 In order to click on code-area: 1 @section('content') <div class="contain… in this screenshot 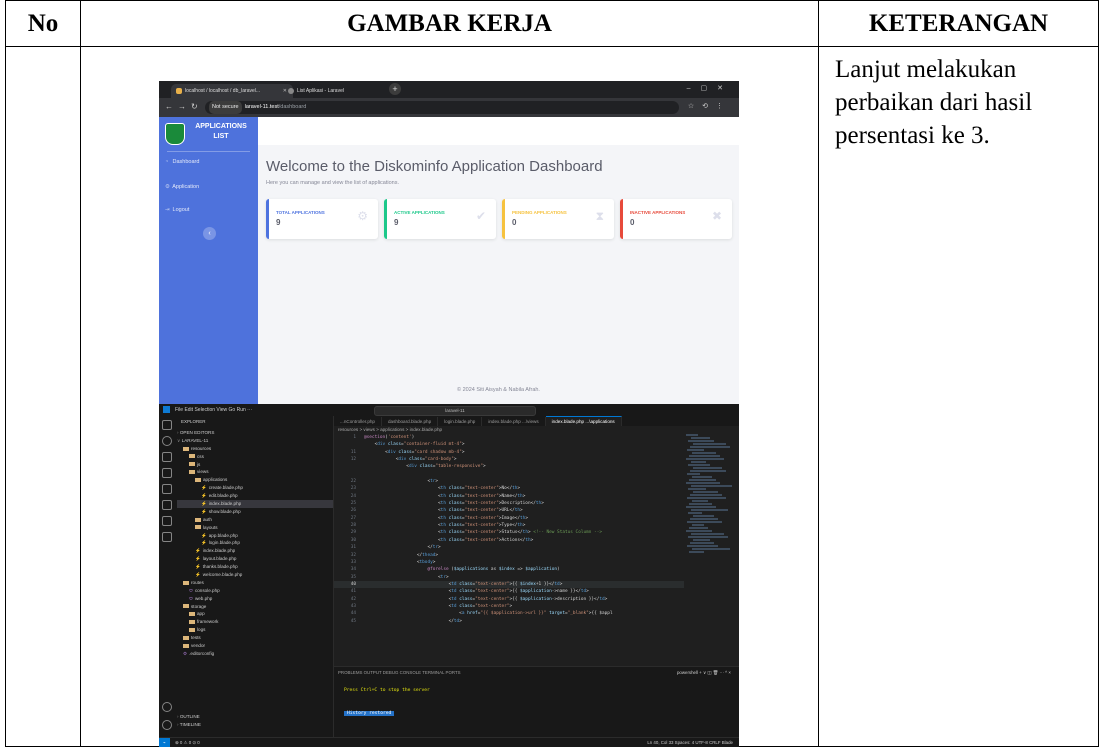, I will do `click(509, 550)`.